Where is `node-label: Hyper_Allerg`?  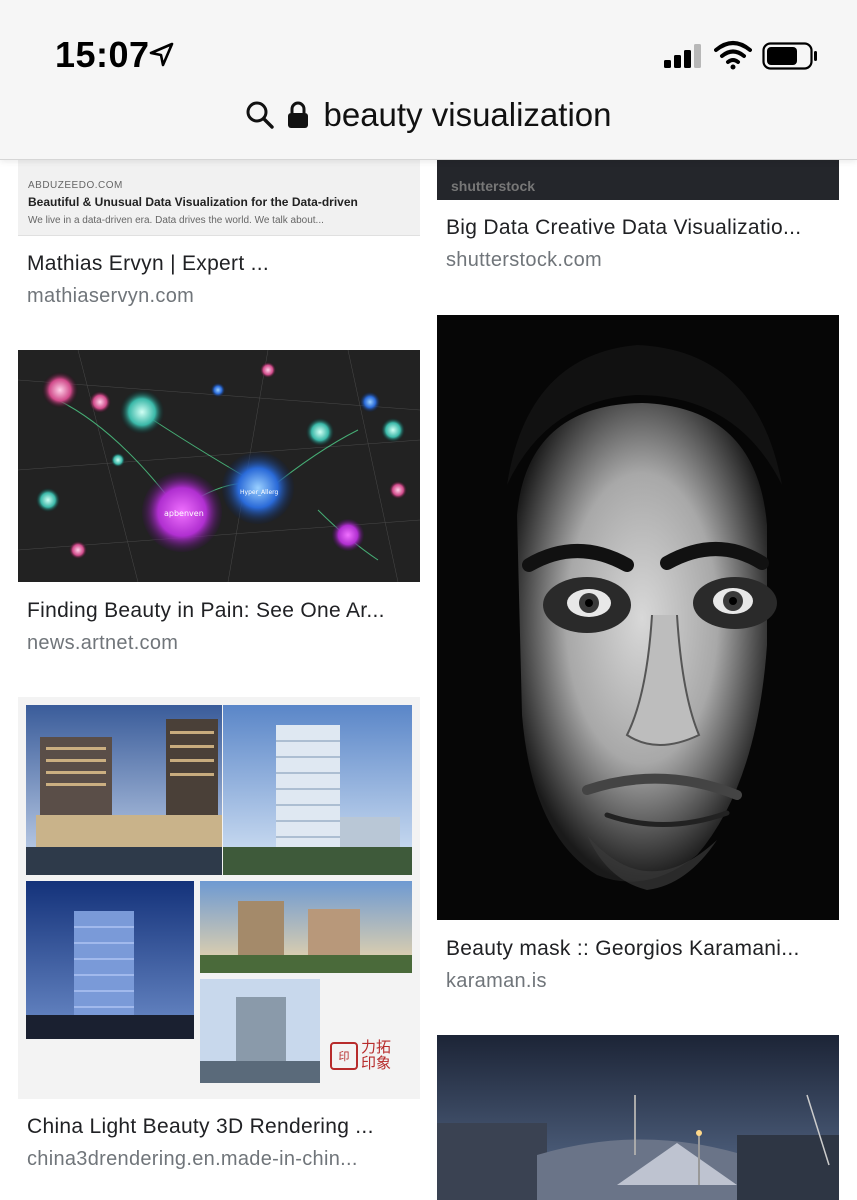 node-label: Hyper_Allerg is located at coordinates (259, 492).